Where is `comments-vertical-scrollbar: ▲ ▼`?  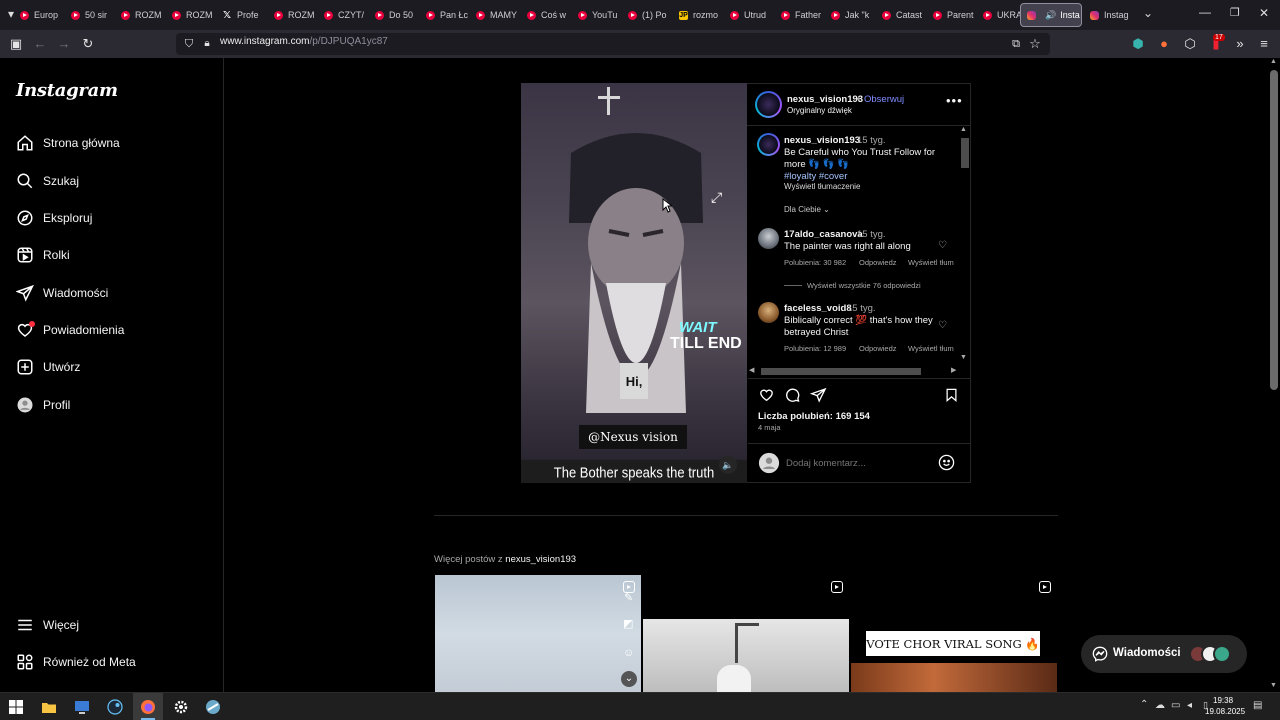
comments-vertical-scrollbar: ▲ ▼ is located at coordinates (964, 245).